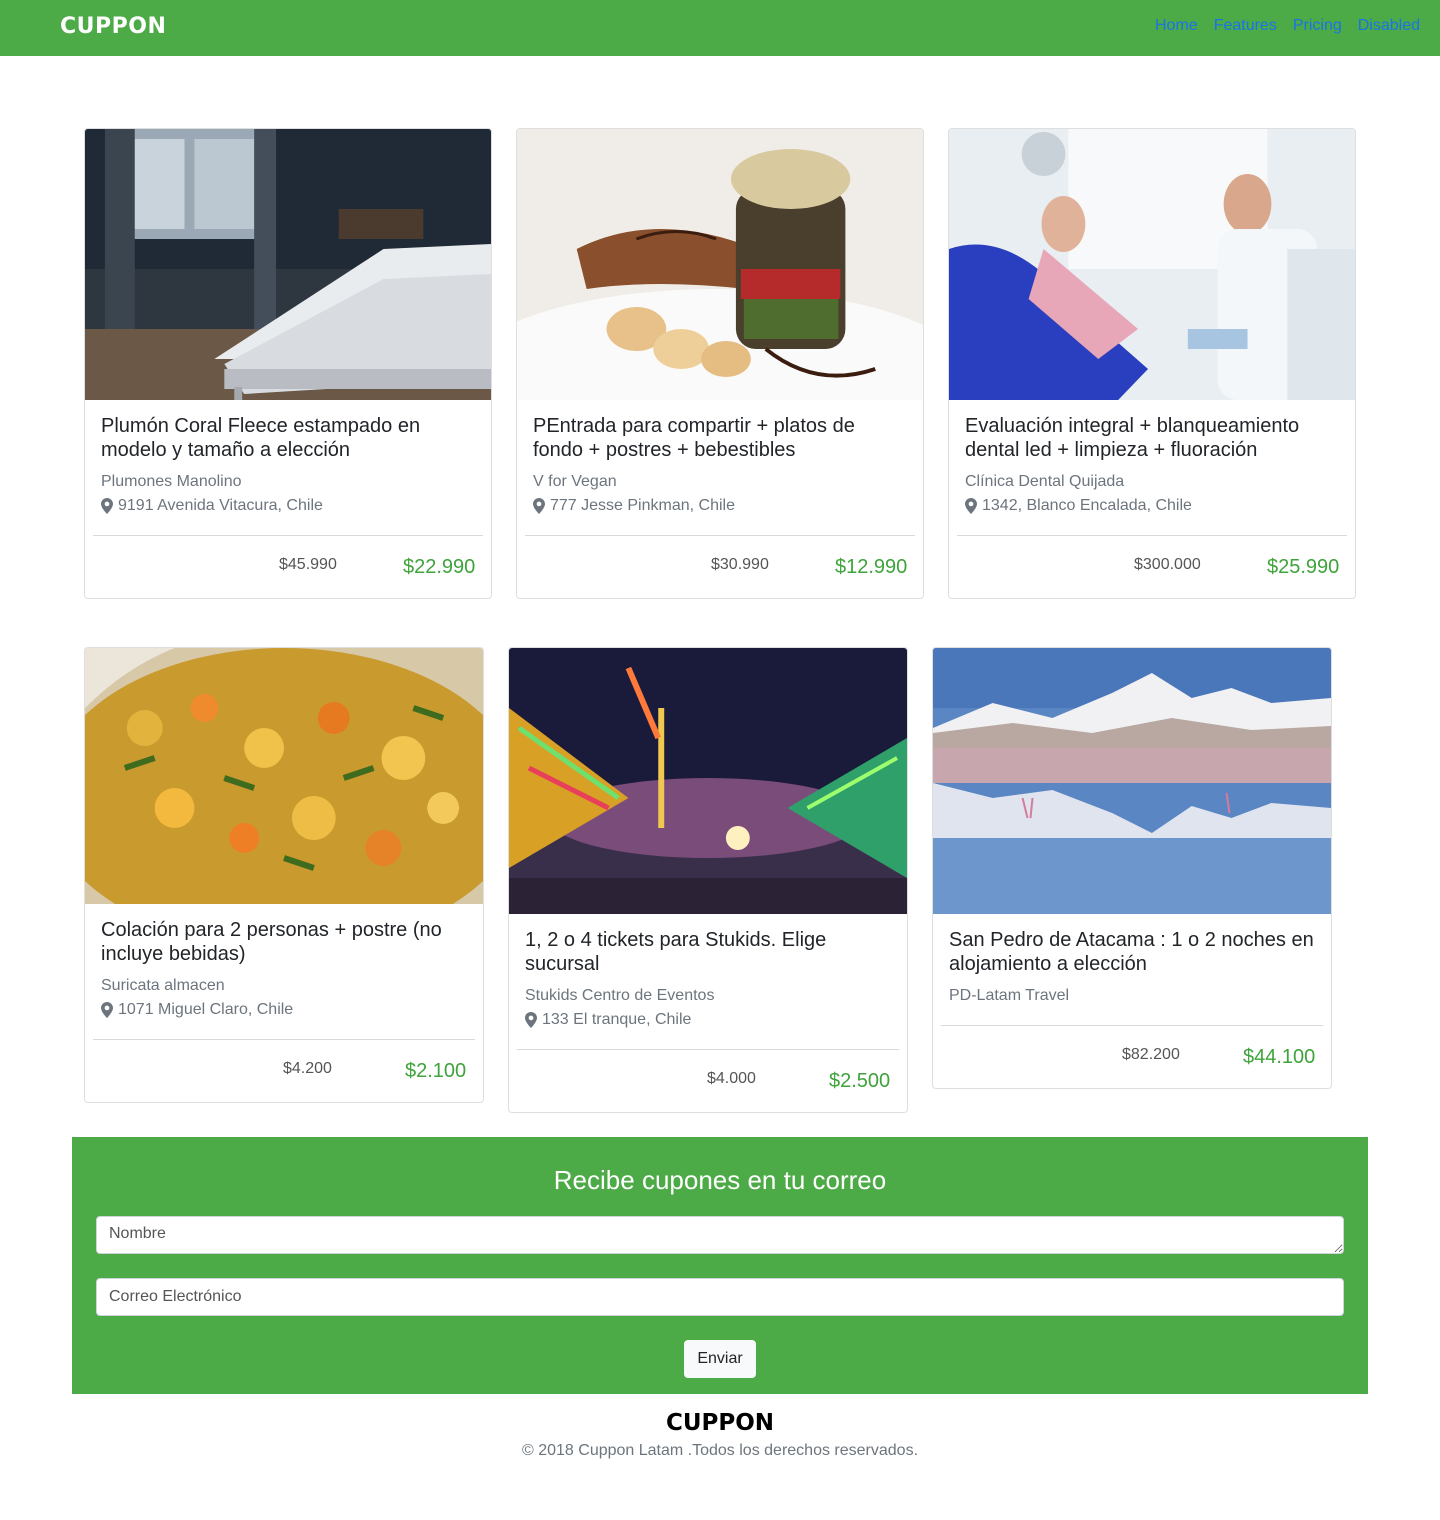  Describe the element at coordinates (642, 505) in the screenshot. I see `deal-address-text: 777 Jesse Pinkman, Chile` at that location.